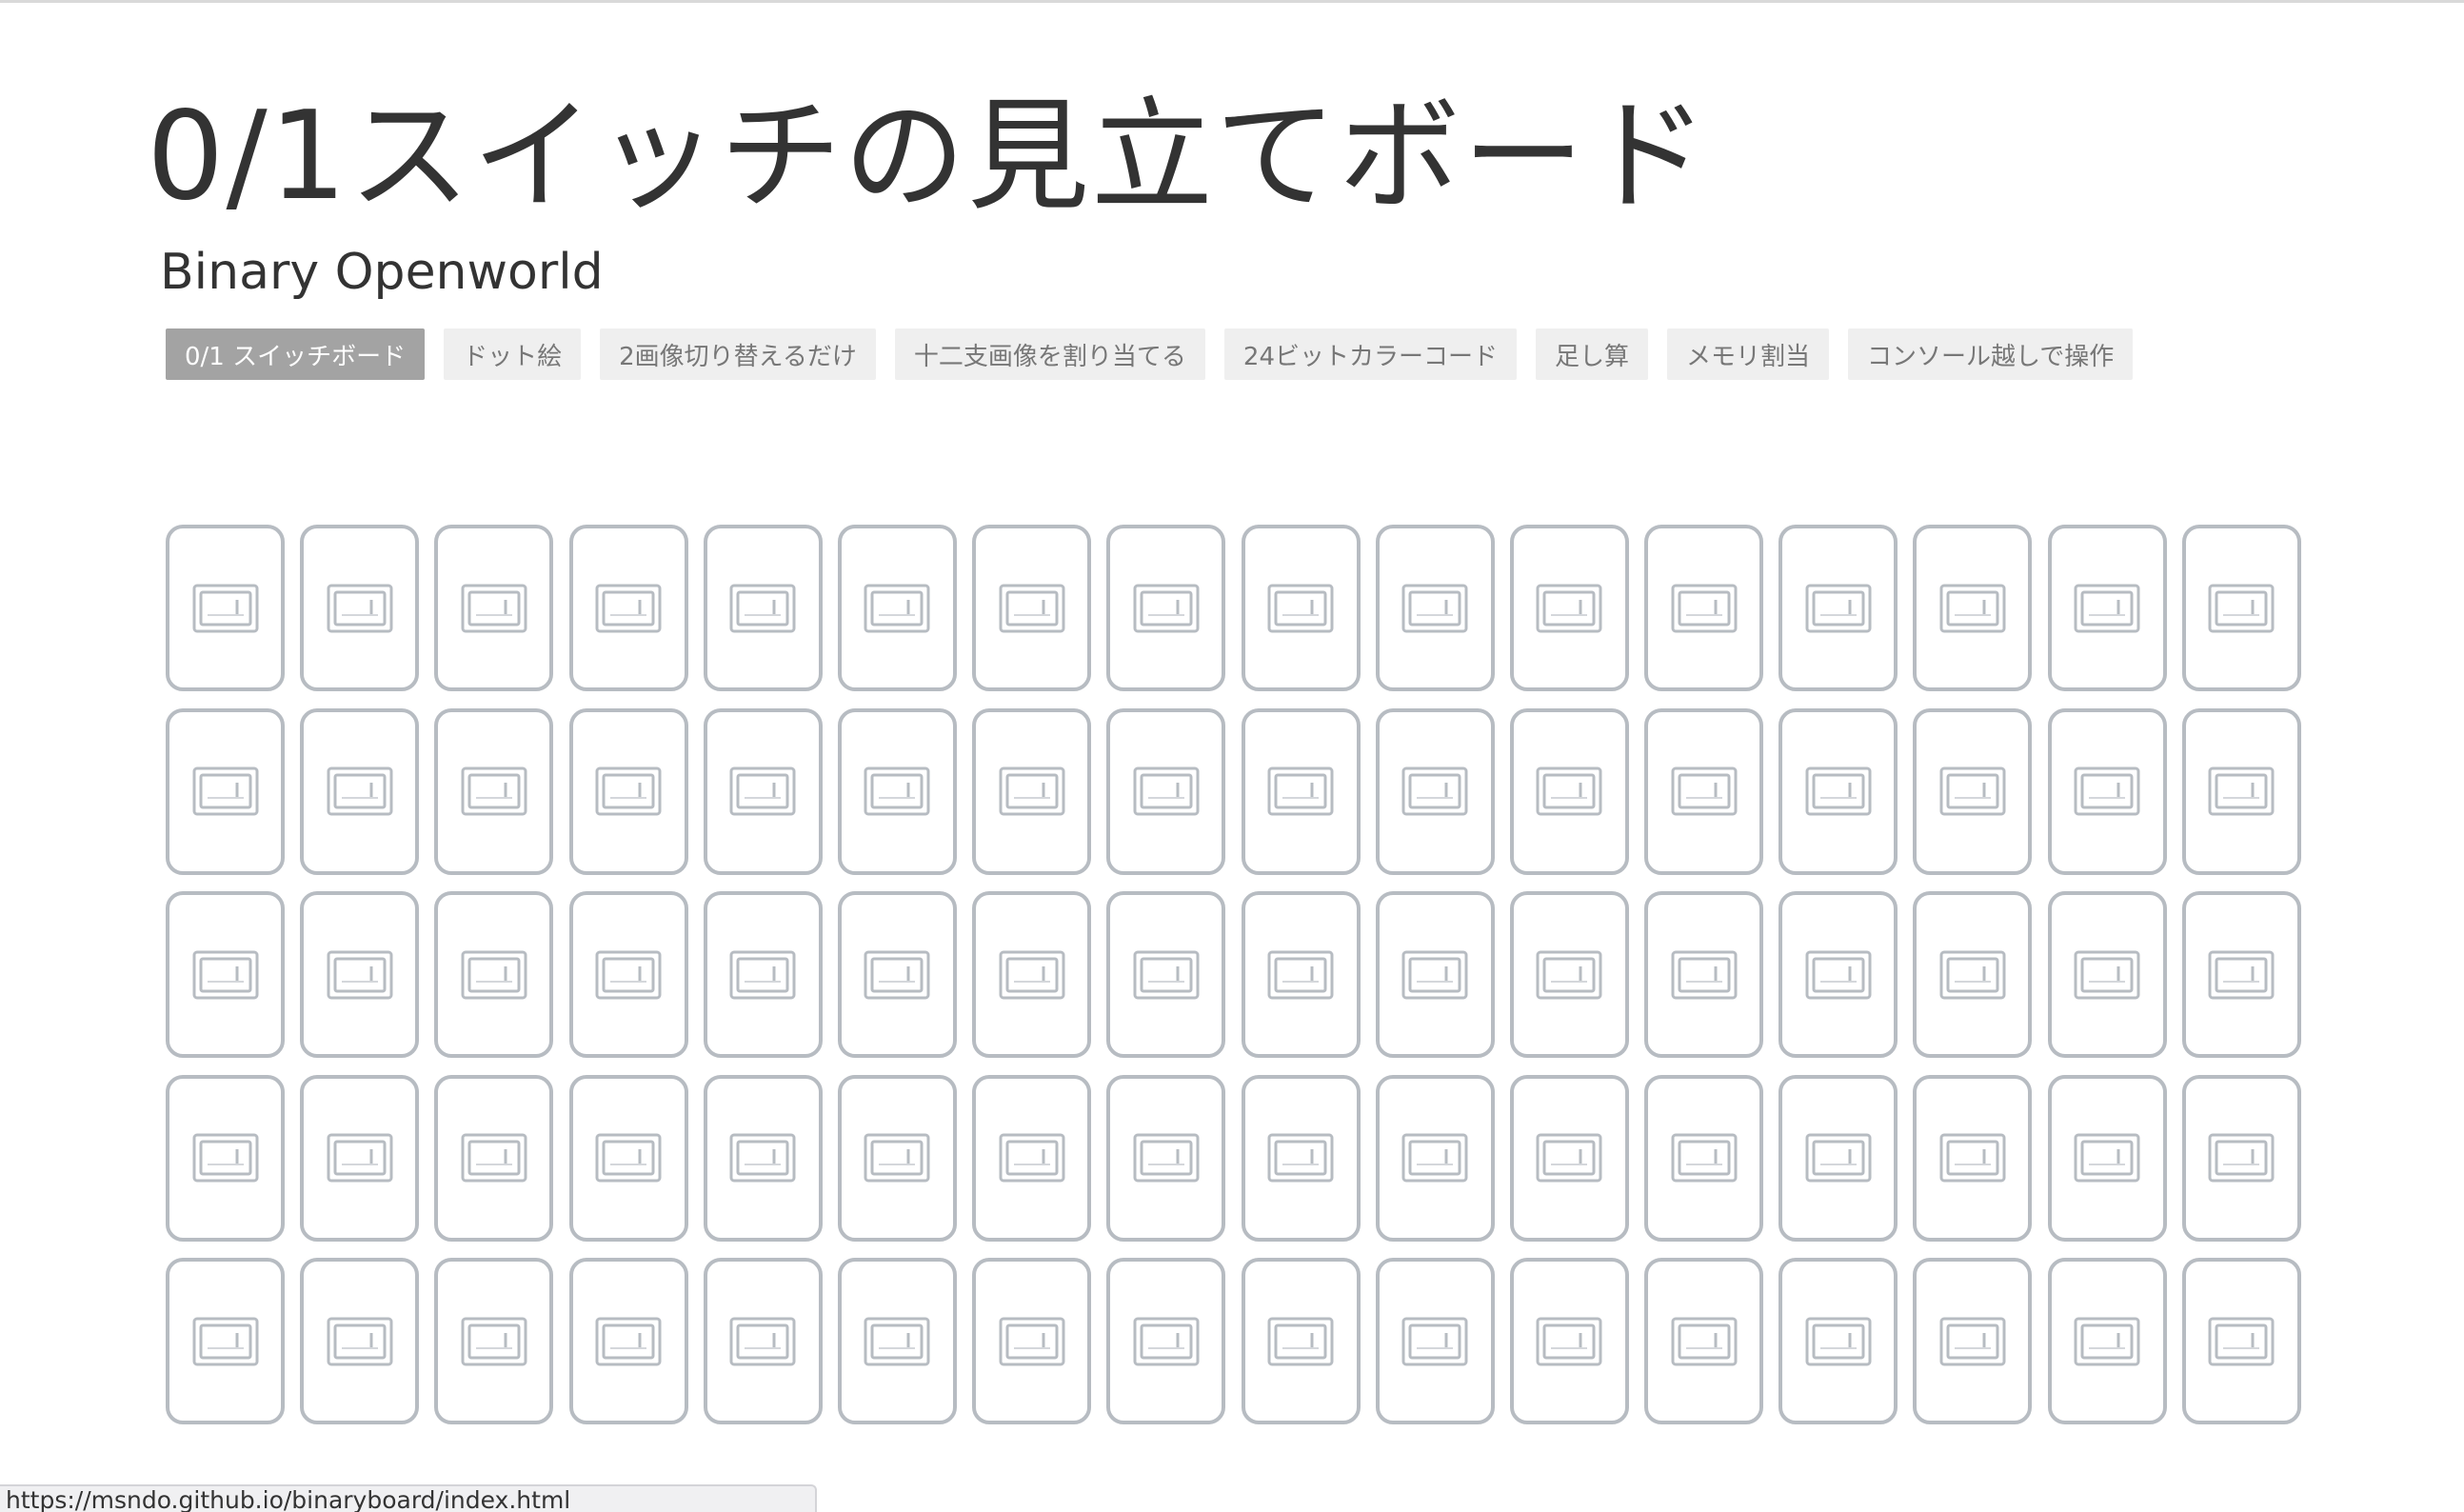 This screenshot has width=2464, height=1512. I want to click on tab-addition: 足し算, so click(1592, 354).